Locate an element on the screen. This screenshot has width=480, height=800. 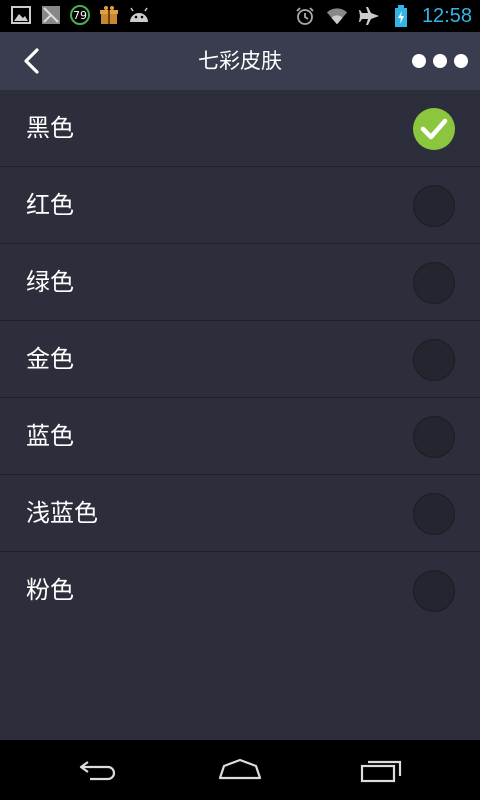
chevron-left-icon is located at coordinates (31, 61).